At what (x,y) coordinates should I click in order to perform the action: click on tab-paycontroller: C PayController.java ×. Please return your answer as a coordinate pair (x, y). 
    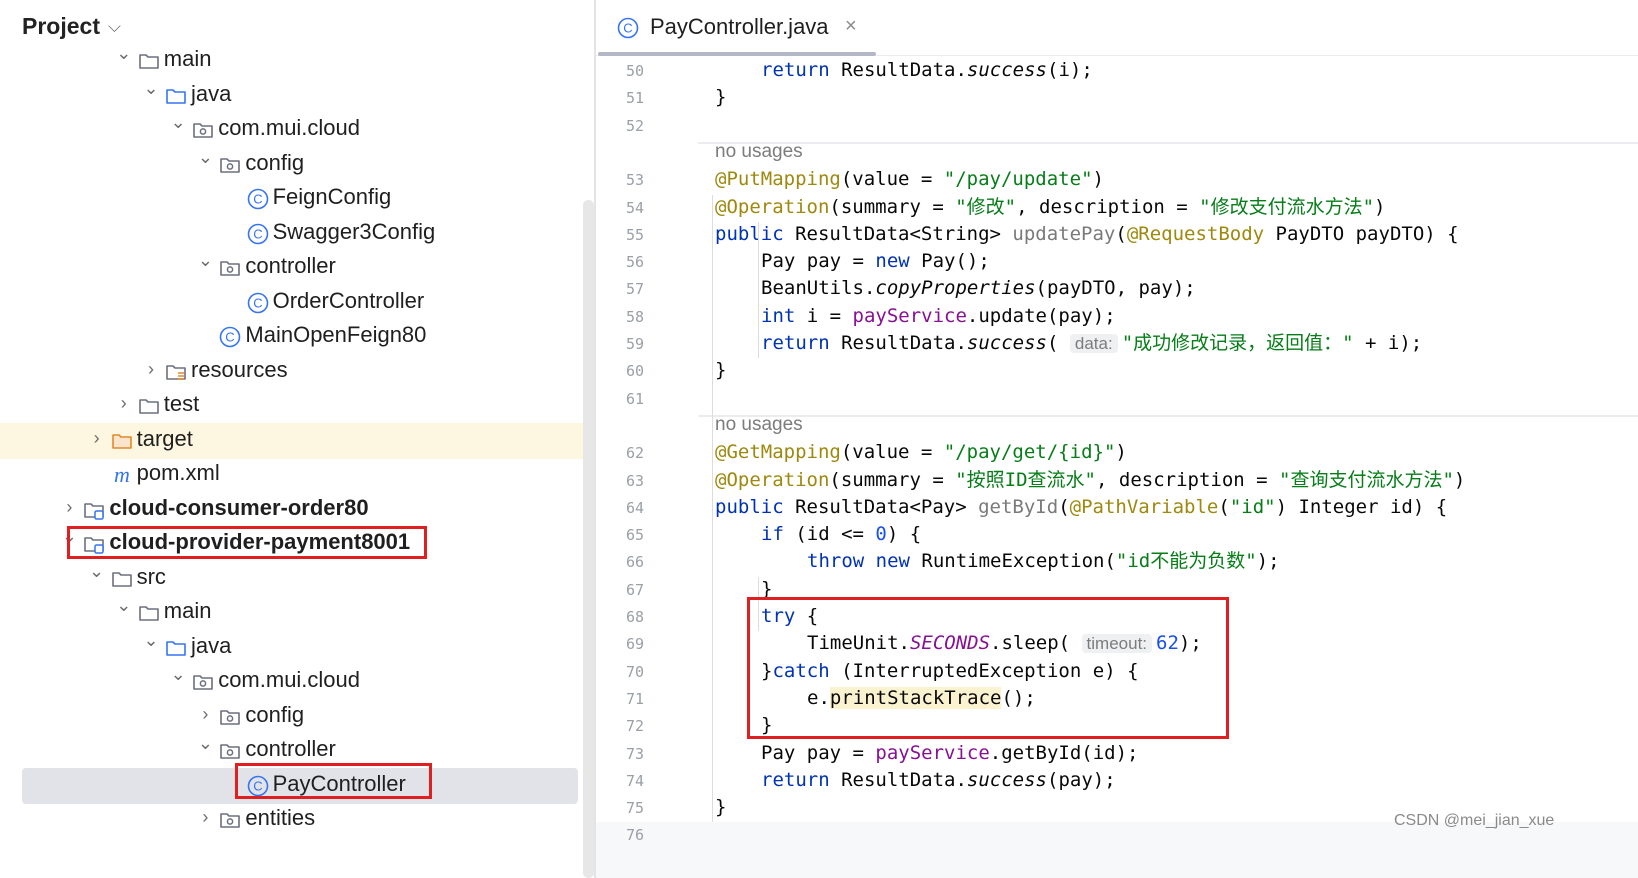
    Looking at the image, I should click on (737, 28).